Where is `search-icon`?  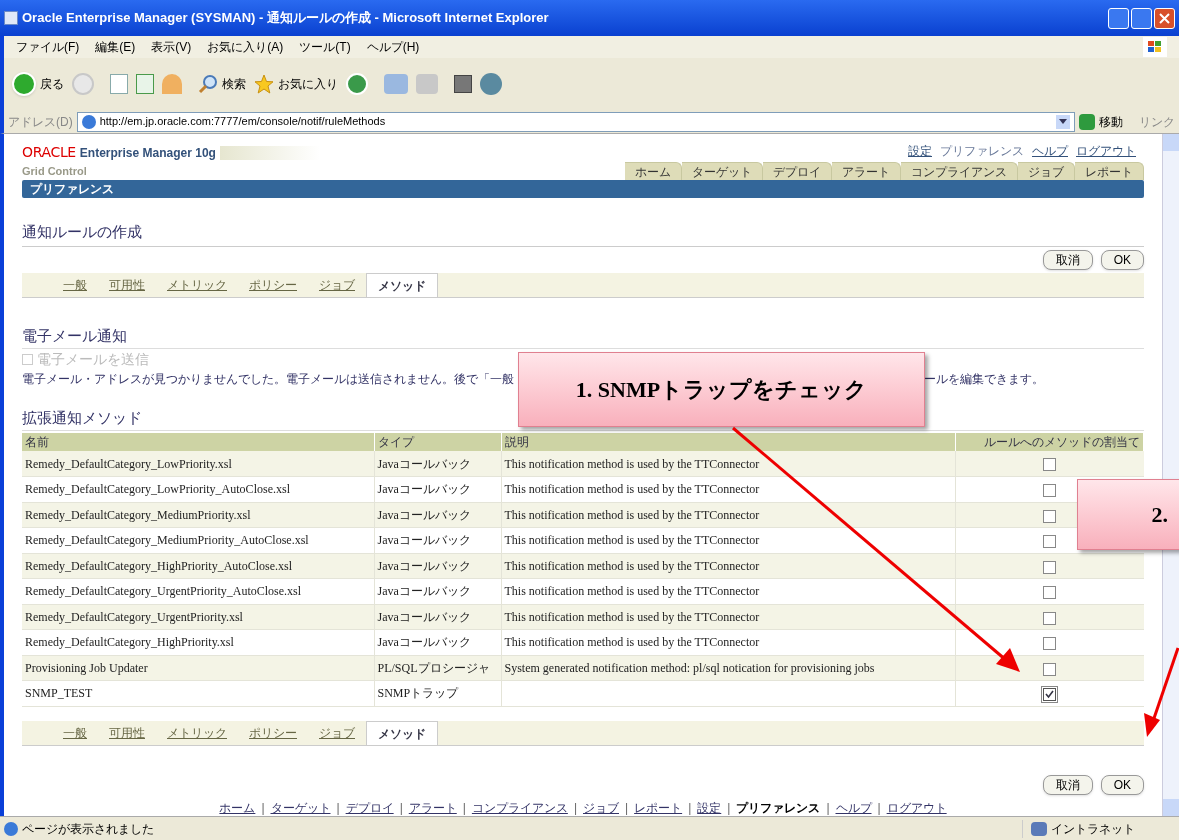
search-icon is located at coordinates (208, 84).